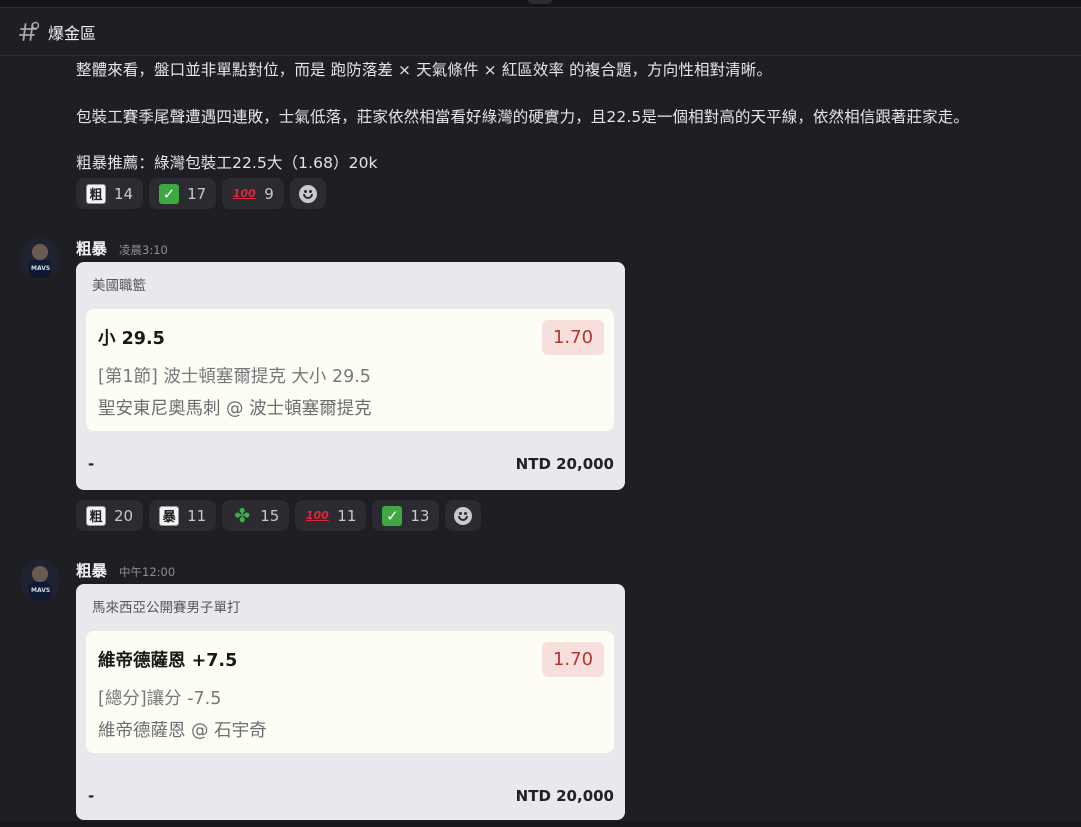  Describe the element at coordinates (227, 163) in the screenshot. I see `message-text-line: 粗暴推薦：綠灣包裝工22.5大（1.68）20k` at that location.